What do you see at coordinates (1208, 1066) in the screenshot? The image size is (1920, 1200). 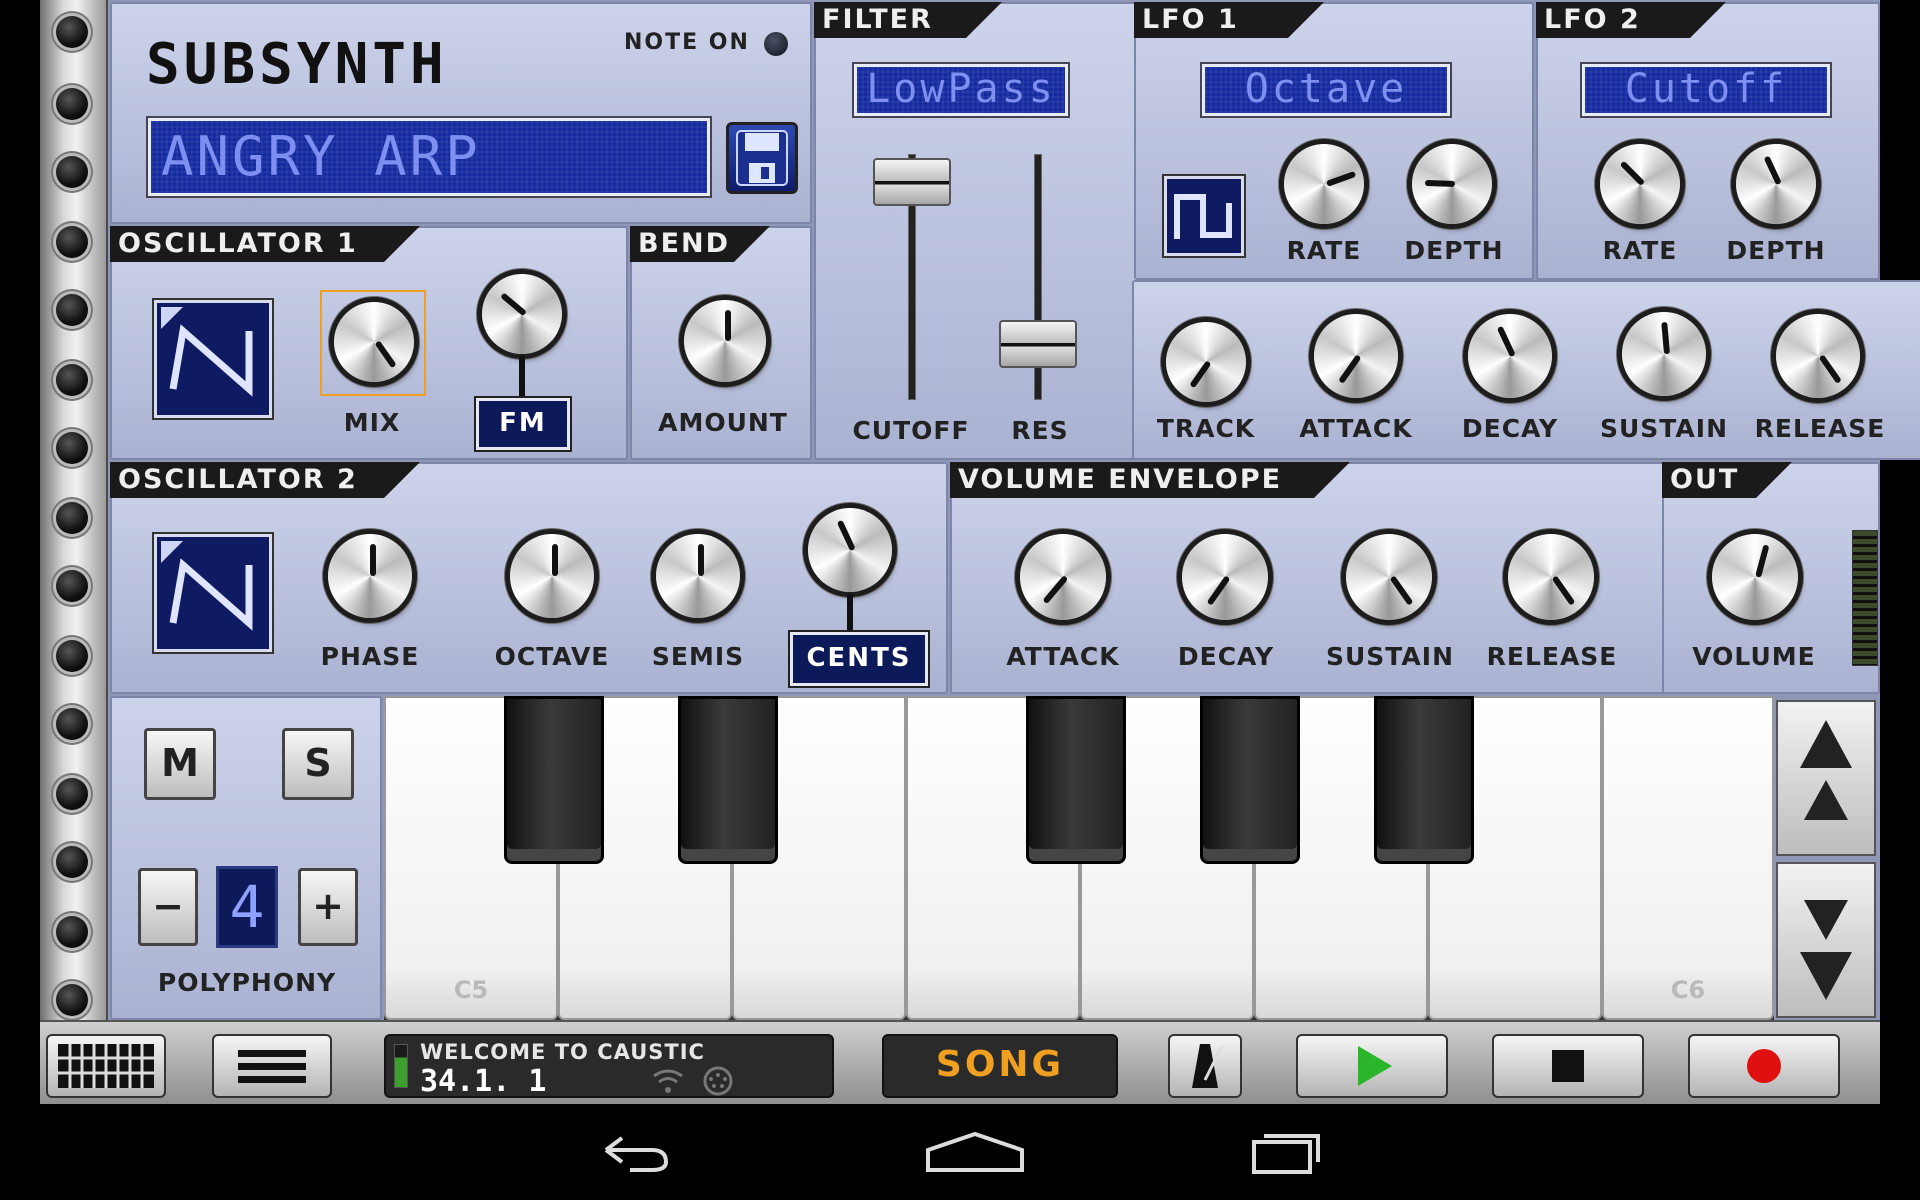 I see `metronome-icon` at bounding box center [1208, 1066].